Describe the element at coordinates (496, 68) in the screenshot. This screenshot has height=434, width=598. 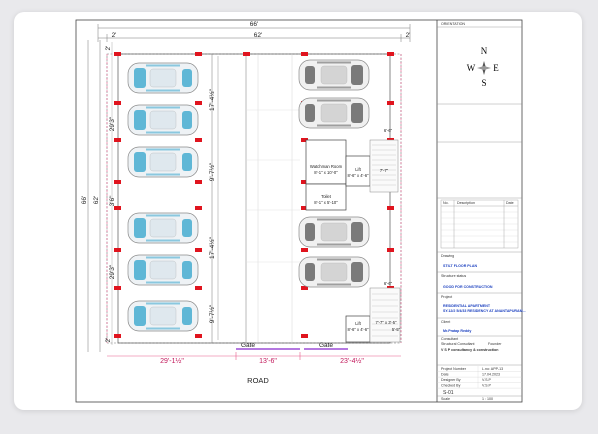
I see `svg-text: E` at that location.